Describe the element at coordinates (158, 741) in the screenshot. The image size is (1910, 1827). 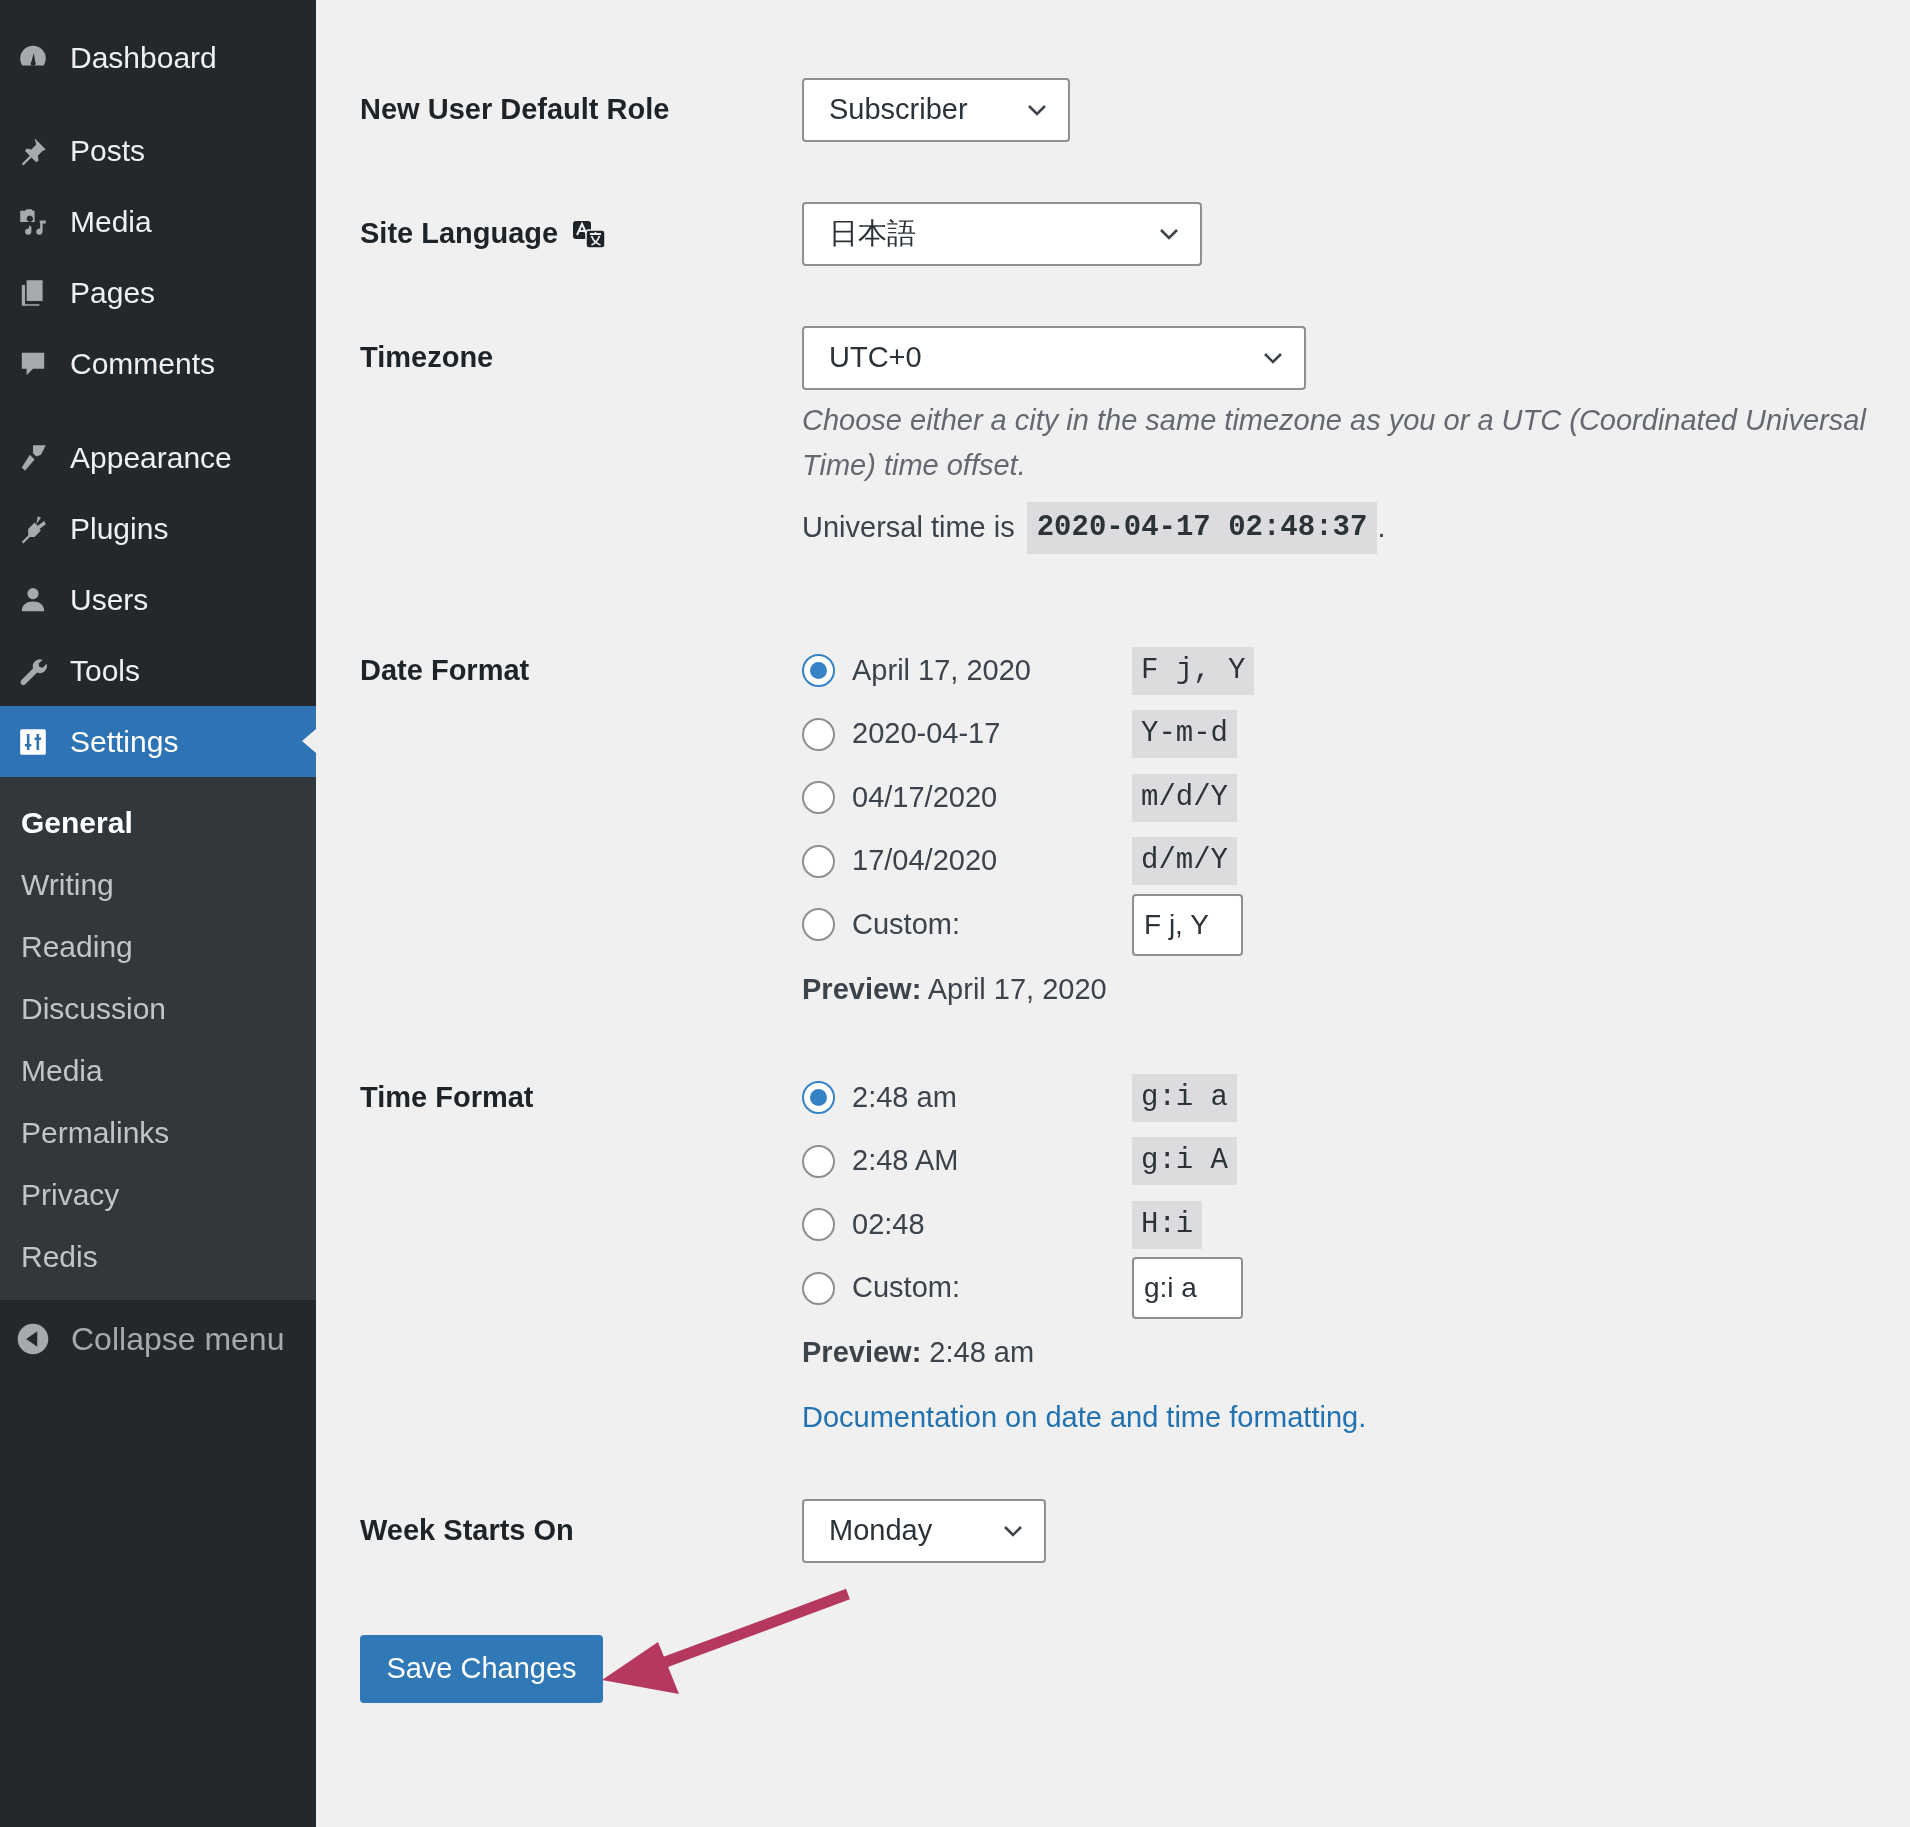
I see `sidebar-item: Settings` at that location.